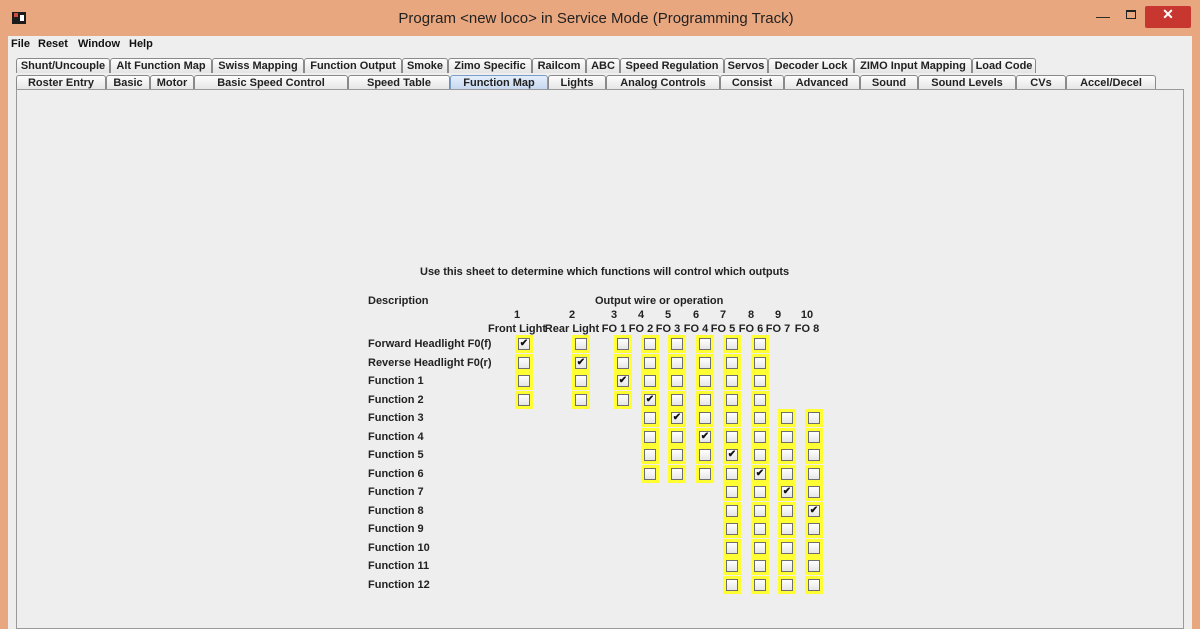 This screenshot has width=1200, height=629. What do you see at coordinates (752, 82) in the screenshot?
I see `tab-consist: Consist` at bounding box center [752, 82].